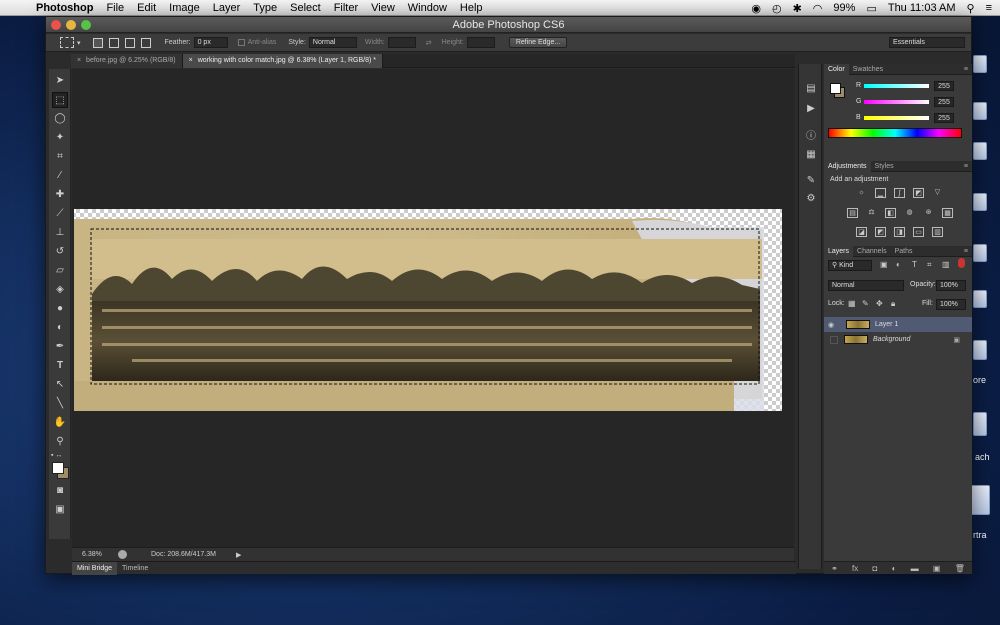  What do you see at coordinates (835, 88) in the screenshot?
I see `panel-foreground-swatch` at bounding box center [835, 88].